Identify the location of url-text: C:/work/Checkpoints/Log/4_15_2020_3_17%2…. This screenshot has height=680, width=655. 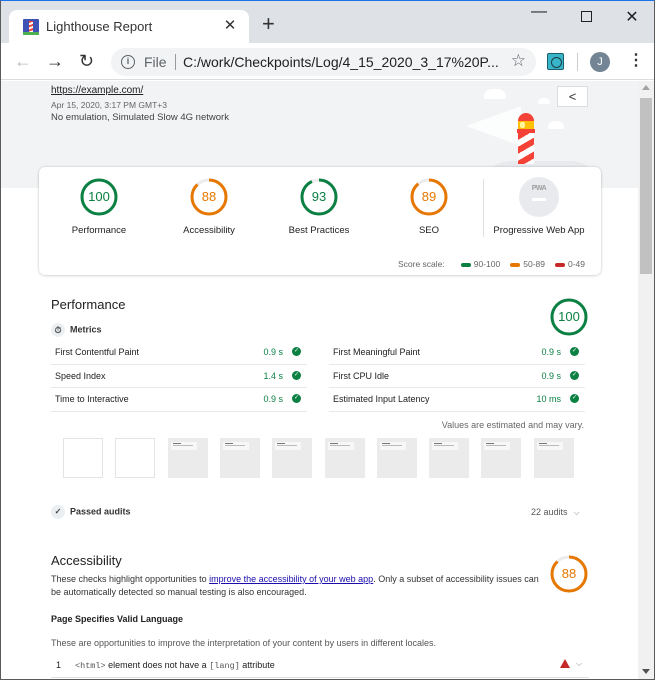
(341, 62).